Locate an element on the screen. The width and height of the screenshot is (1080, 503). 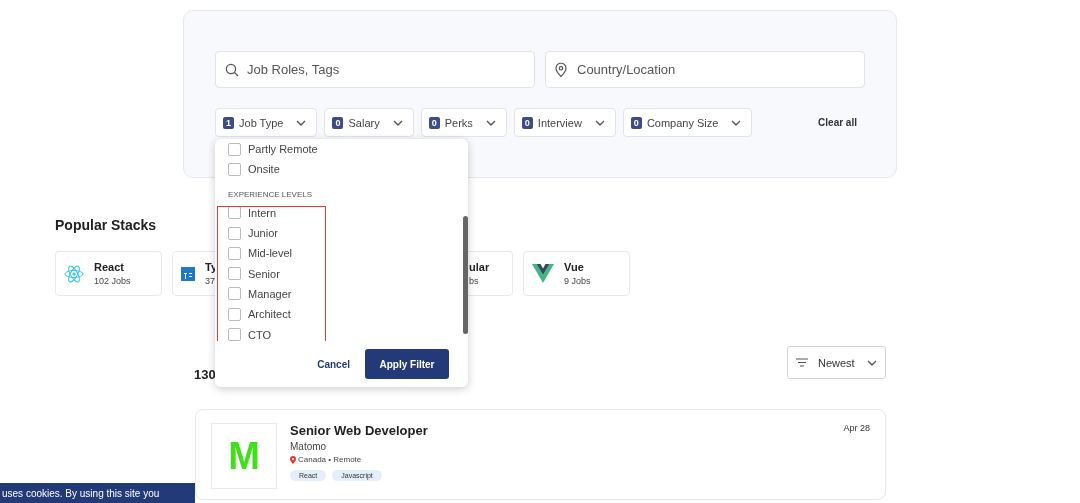
company-name: Matomo is located at coordinates (309, 446).